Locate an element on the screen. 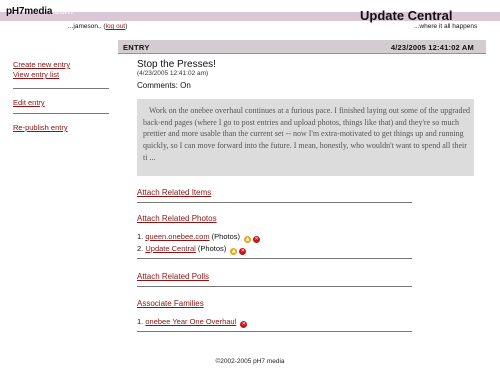 The image size is (500, 379). create-new-entry-link: Create new entry is located at coordinates (58, 65).